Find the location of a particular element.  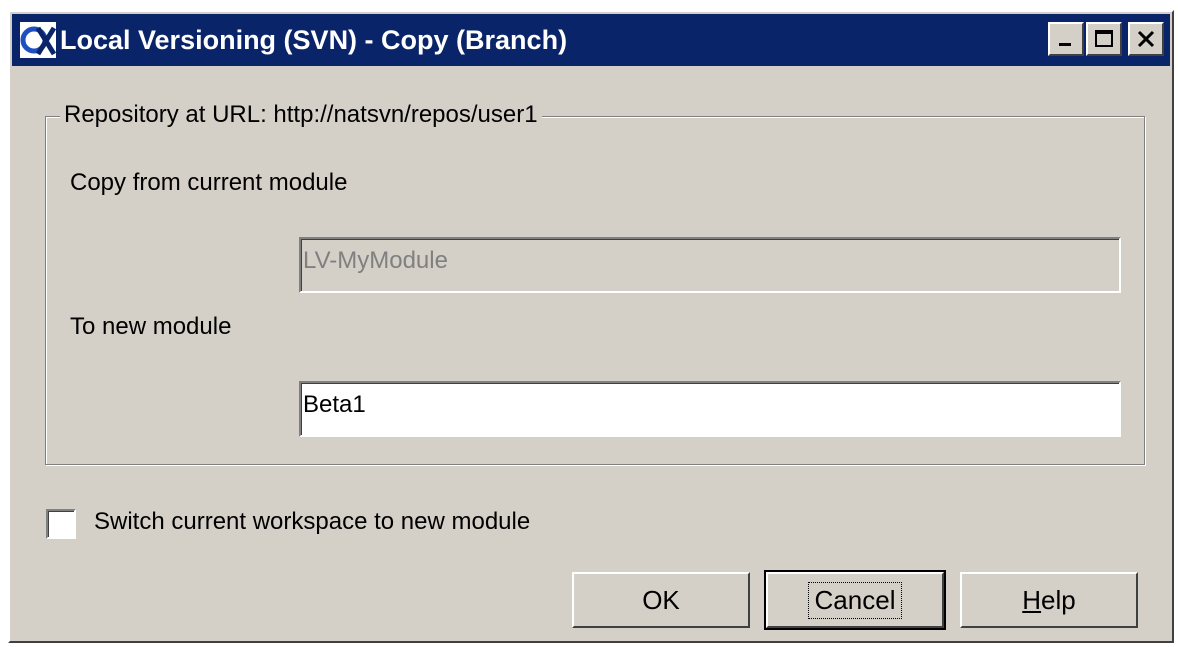

cancel-label: Cancel is located at coordinates (855, 600).